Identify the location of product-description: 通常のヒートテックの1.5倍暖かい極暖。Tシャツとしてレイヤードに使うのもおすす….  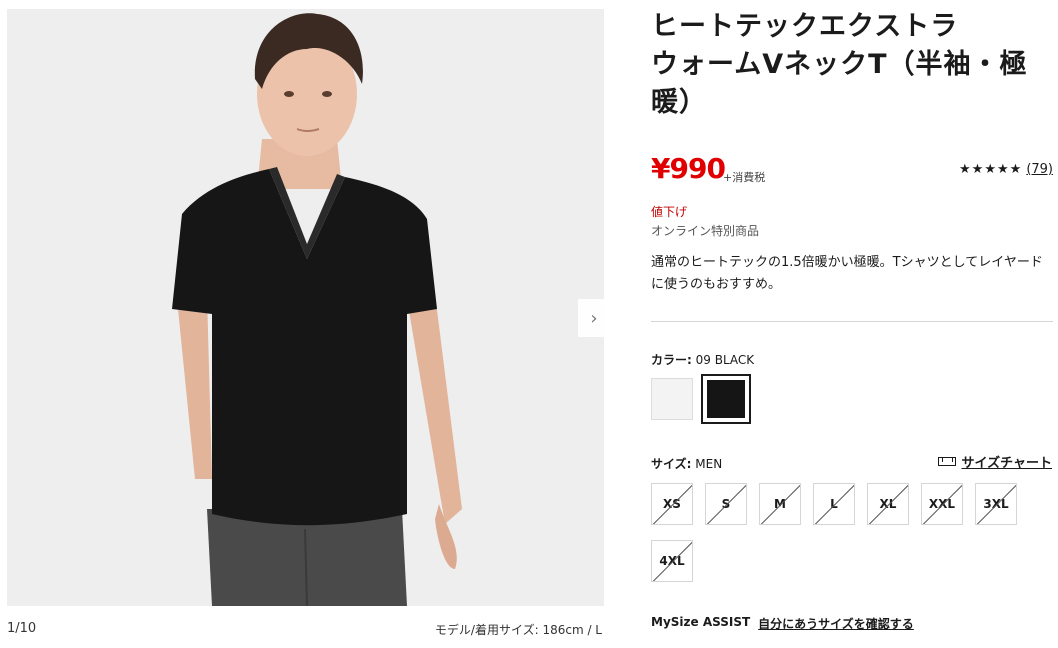
(847, 273).